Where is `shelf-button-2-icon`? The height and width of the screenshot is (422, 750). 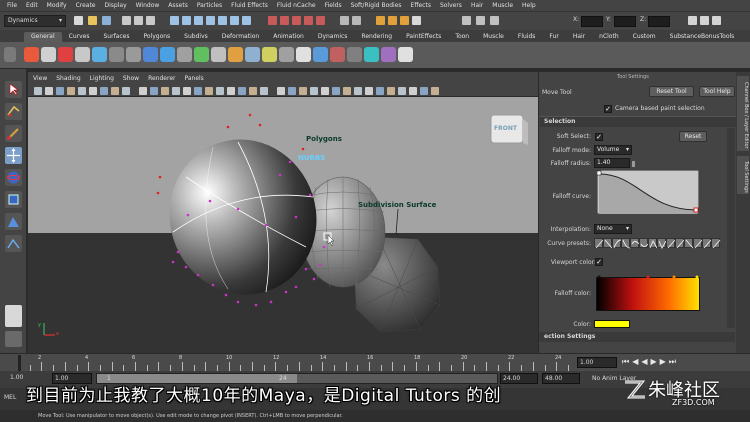 shelf-button-2-icon is located at coordinates (48, 54).